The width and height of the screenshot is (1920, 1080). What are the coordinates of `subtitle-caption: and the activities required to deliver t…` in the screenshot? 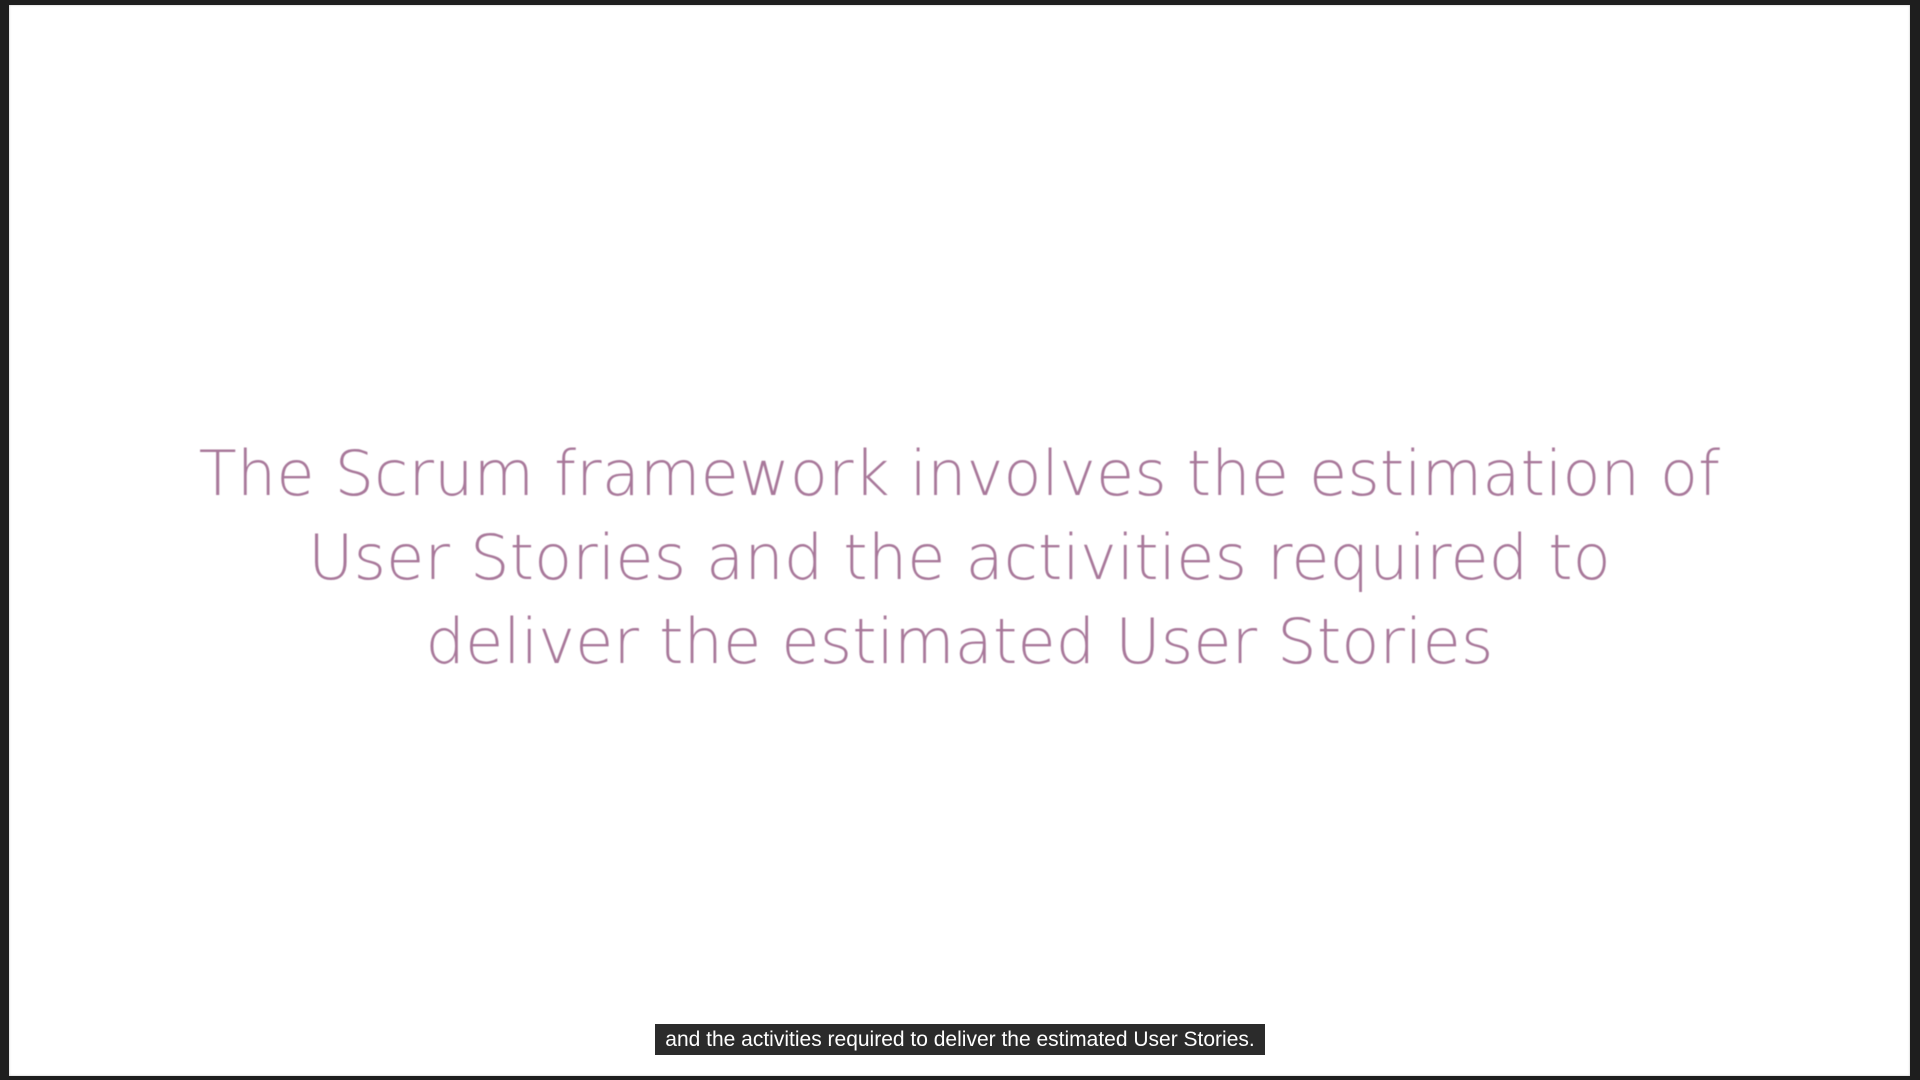 It's located at (960, 1039).